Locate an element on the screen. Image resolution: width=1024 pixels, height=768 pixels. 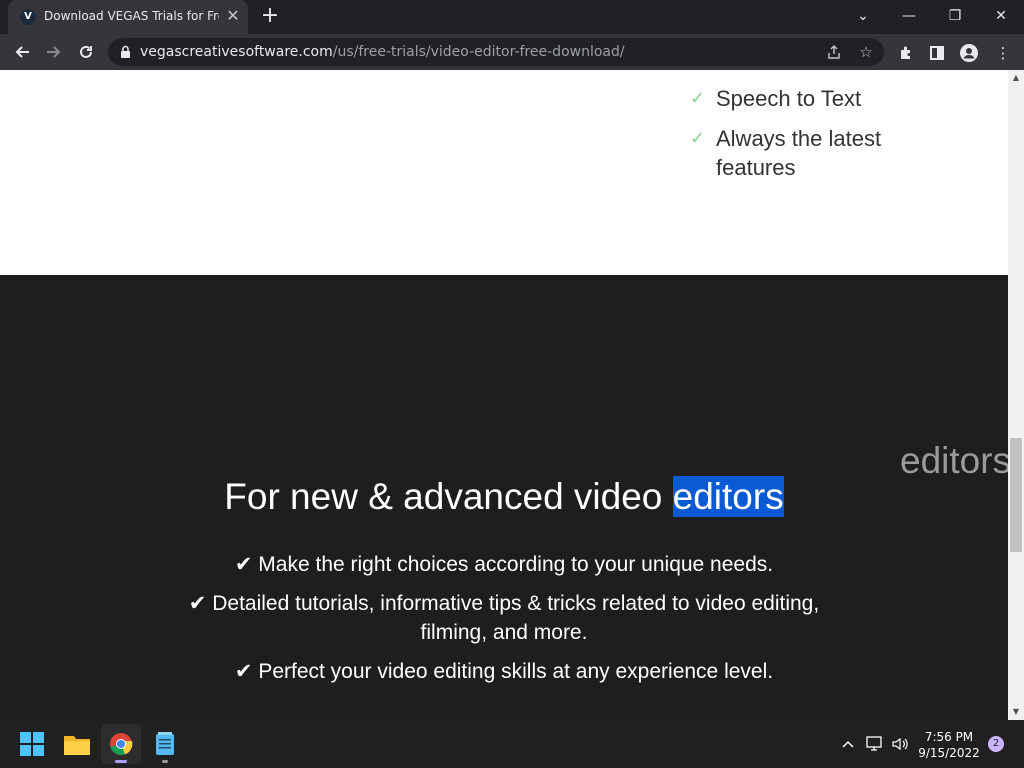
feature-text: Speech to Text is located at coordinates (789, 98).